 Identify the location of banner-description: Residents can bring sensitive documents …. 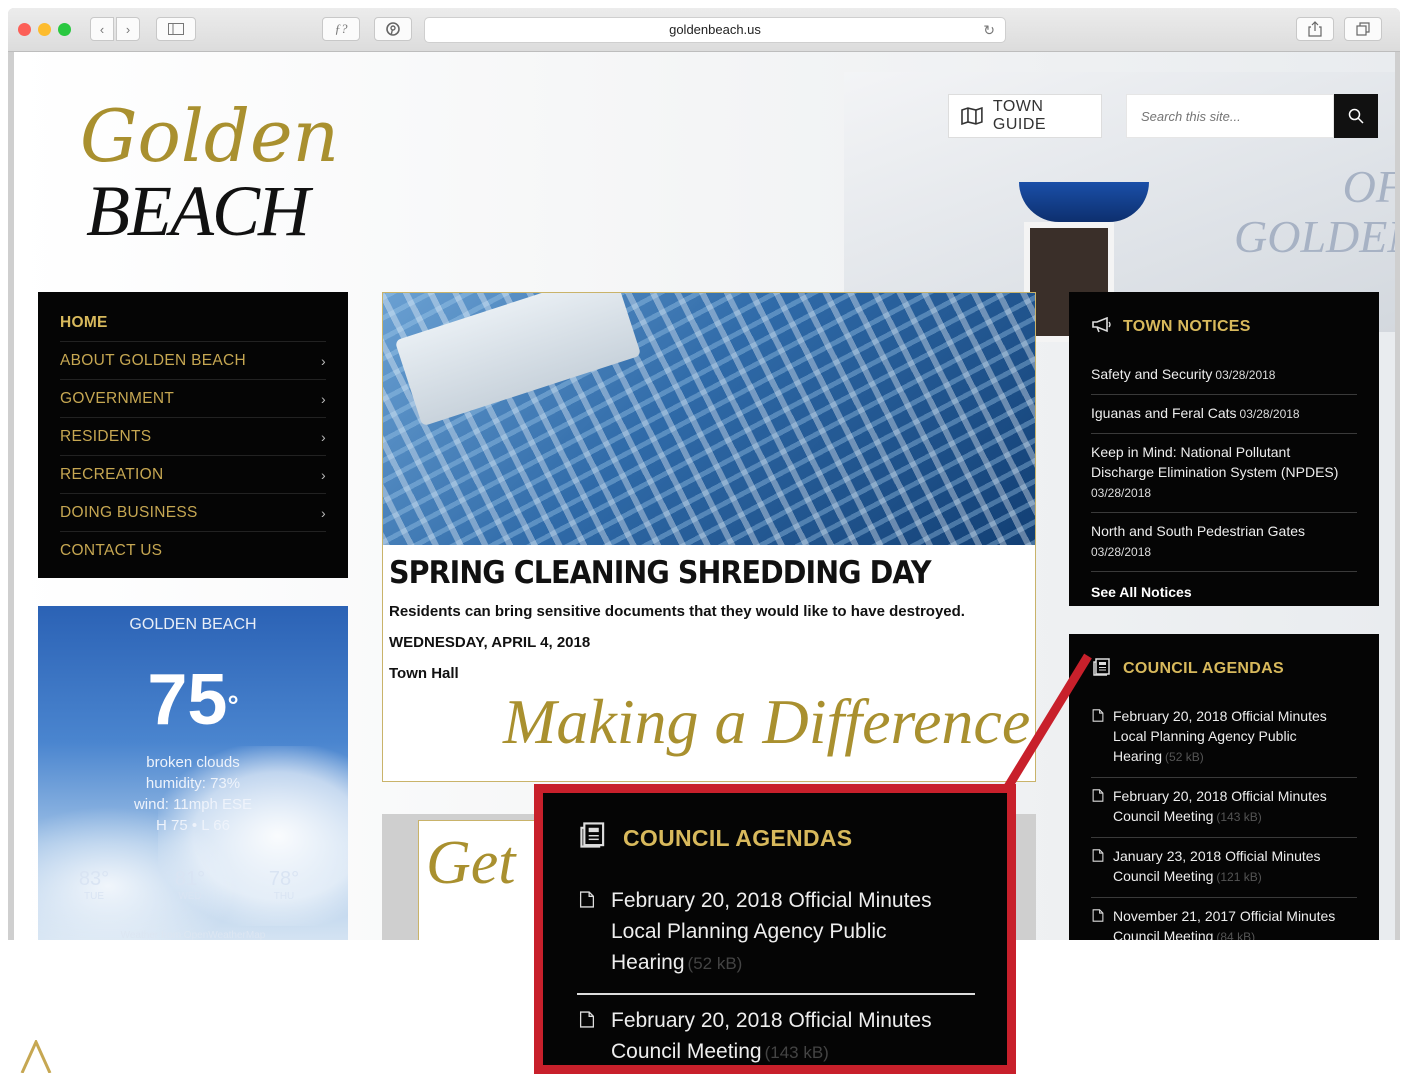
(677, 611).